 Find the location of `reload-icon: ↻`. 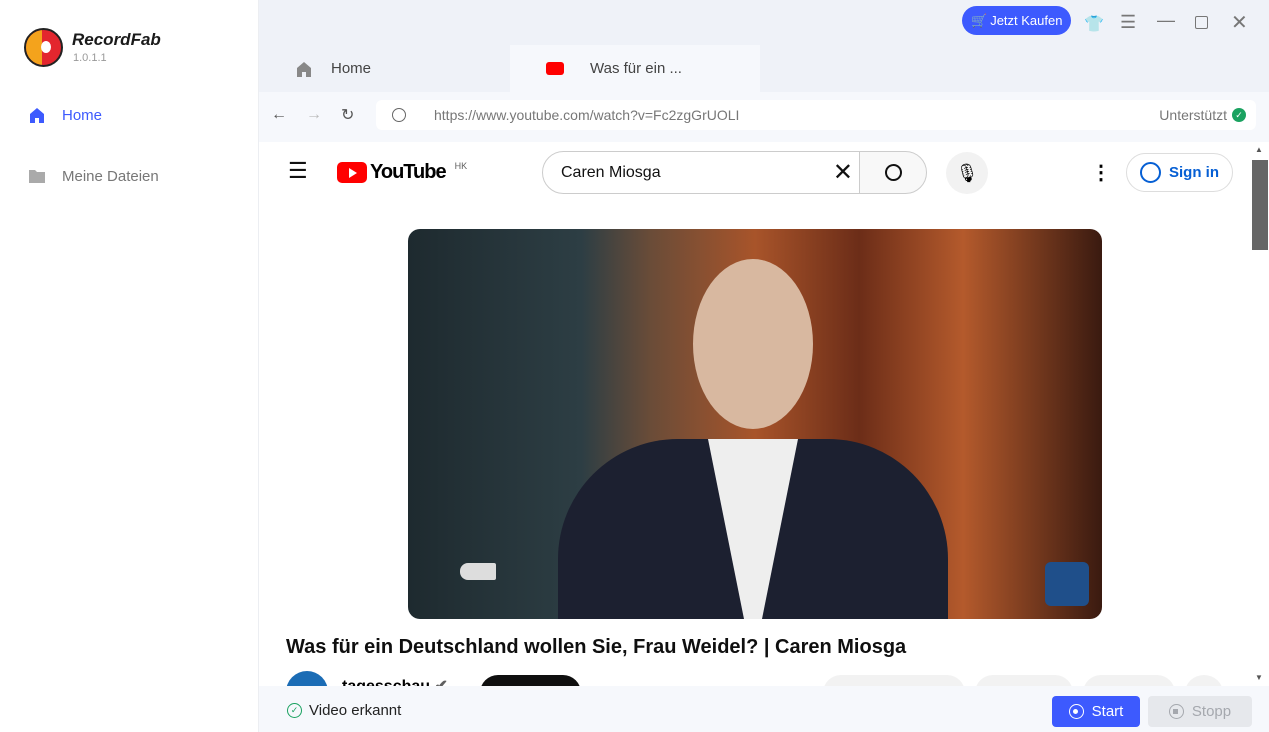

reload-icon: ↻ is located at coordinates (347, 115).